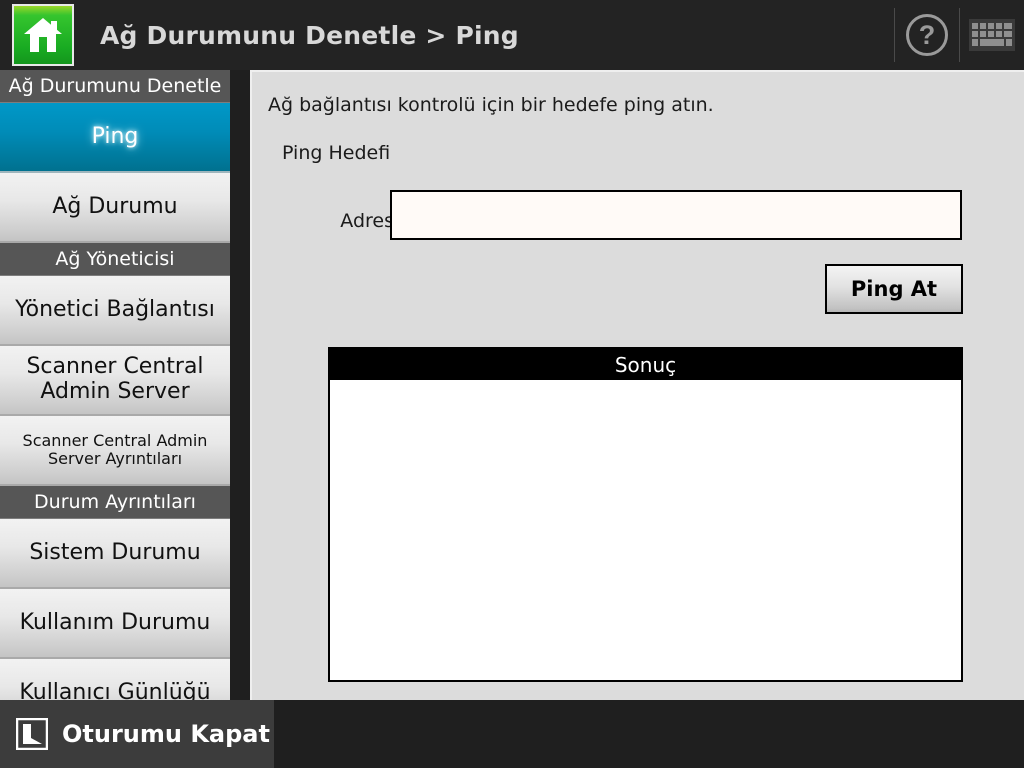 The height and width of the screenshot is (768, 1024). What do you see at coordinates (115, 679) in the screenshot?
I see `sidebar-item-10: Kullanıcı Günlüğü` at bounding box center [115, 679].